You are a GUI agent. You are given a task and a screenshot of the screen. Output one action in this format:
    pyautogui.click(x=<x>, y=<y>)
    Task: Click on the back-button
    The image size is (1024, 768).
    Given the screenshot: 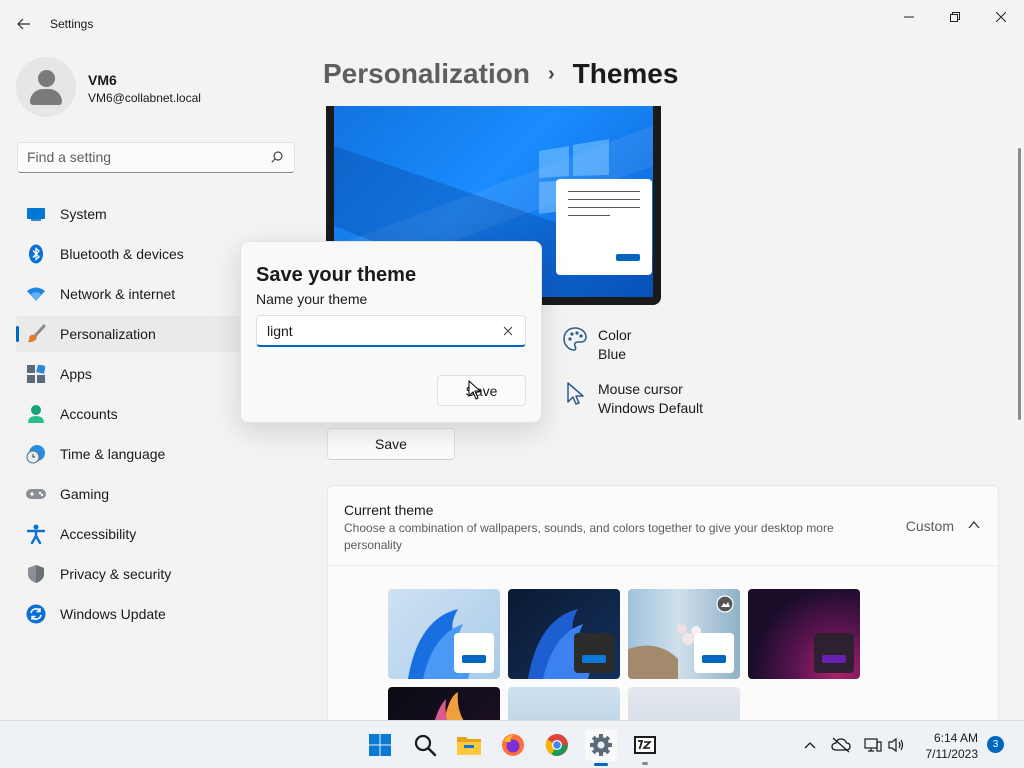 What is the action you would take?
    pyautogui.click(x=24, y=24)
    